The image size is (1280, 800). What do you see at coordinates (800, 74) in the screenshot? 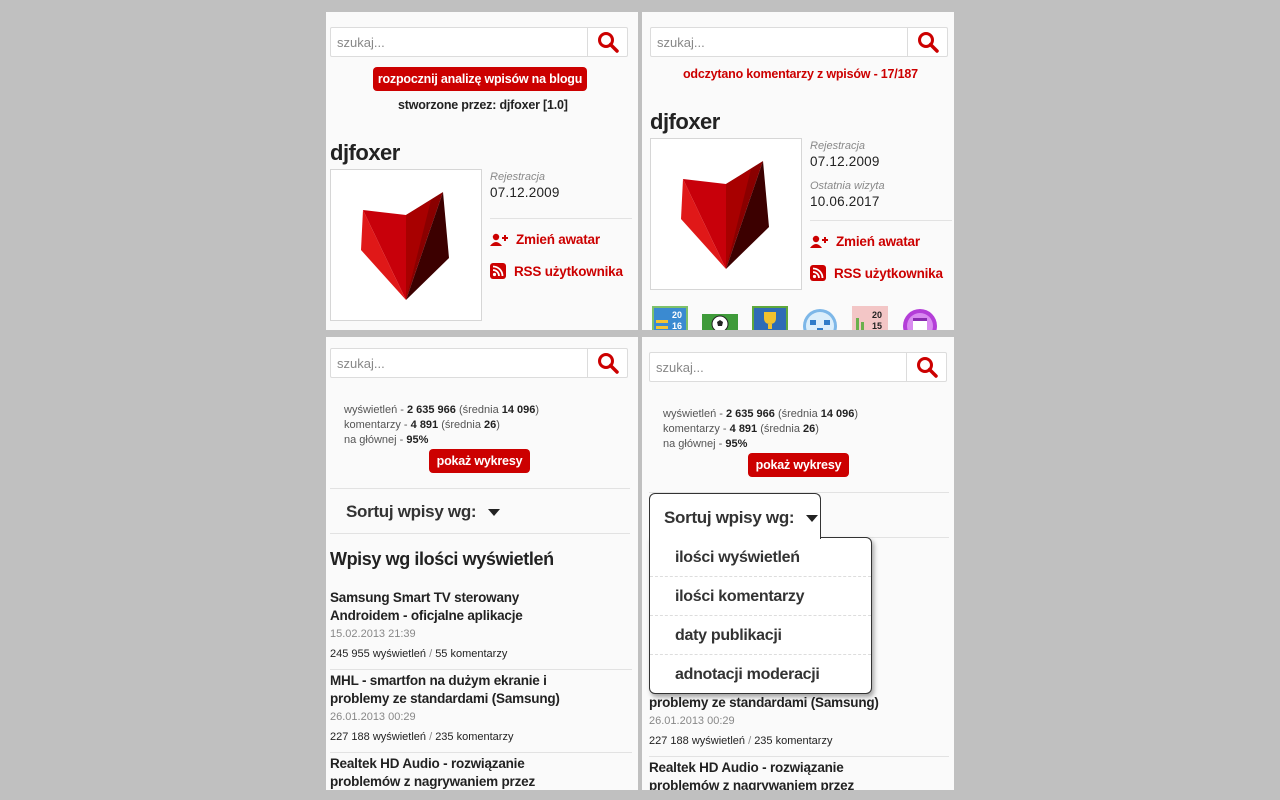
I see `progress-status: odczytano komentarzy z wpisów - 17/187` at bounding box center [800, 74].